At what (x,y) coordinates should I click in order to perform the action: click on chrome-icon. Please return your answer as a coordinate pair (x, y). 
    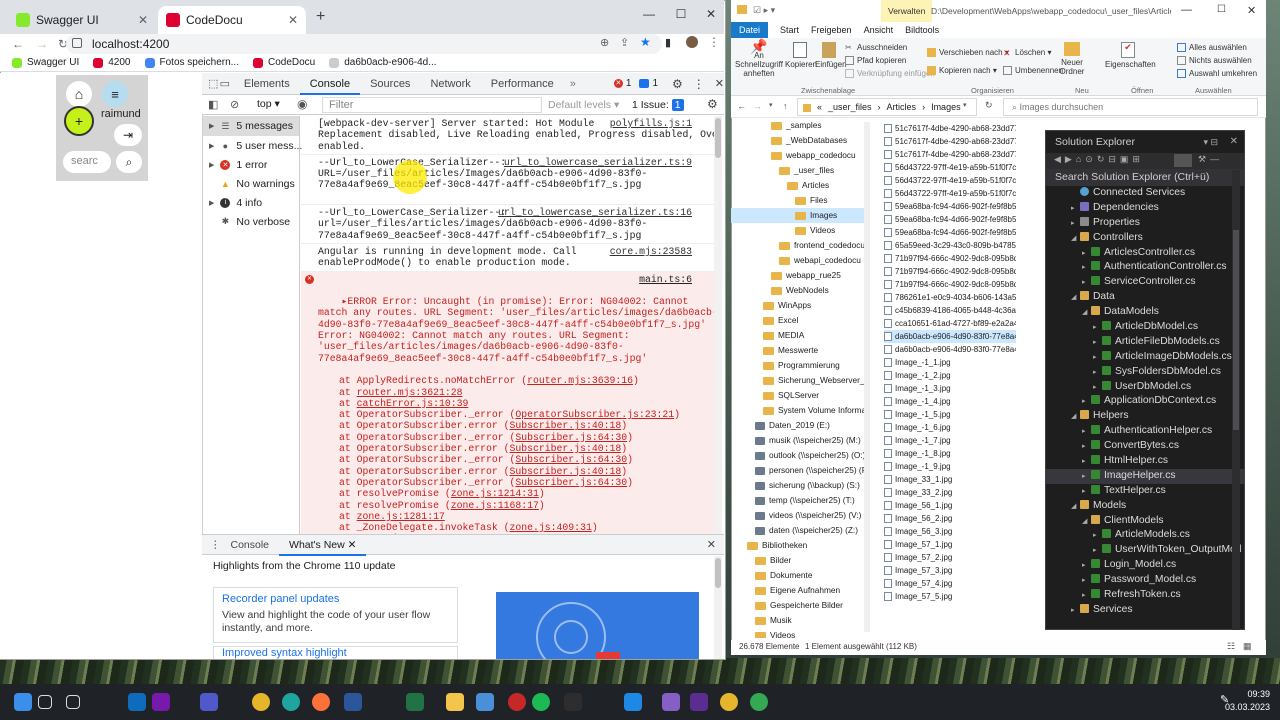
    Looking at the image, I should click on (261, 702).